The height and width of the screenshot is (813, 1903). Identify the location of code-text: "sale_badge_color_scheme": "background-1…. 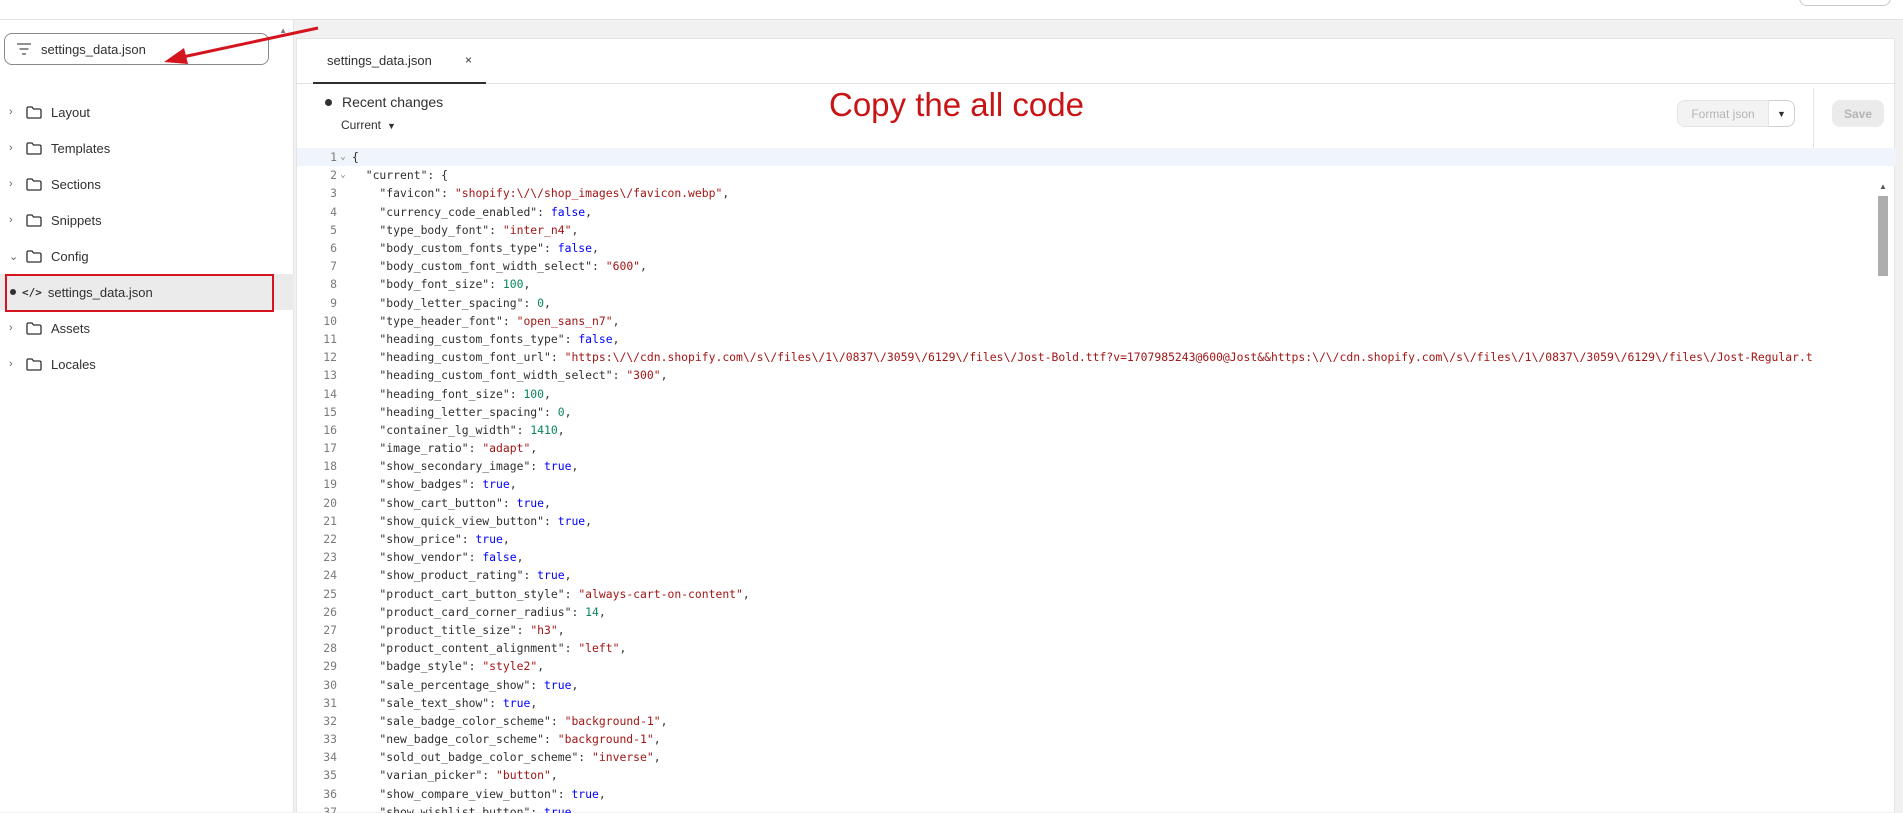
(510, 720).